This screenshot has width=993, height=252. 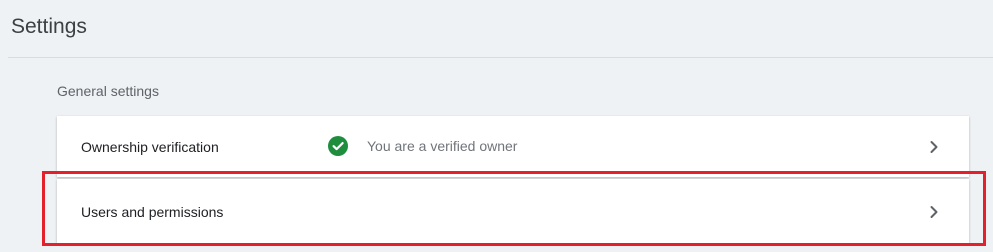 I want to click on verification-status: You are a verified owner, so click(x=422, y=146).